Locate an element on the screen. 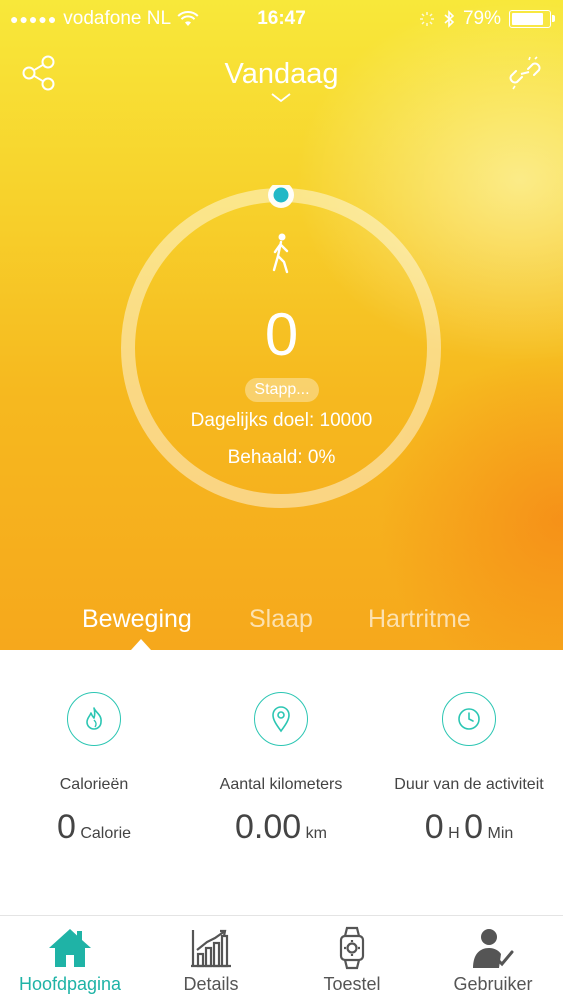 Image resolution: width=563 pixels, height=1001 pixels. tabbar-item-details: Details is located at coordinates (211, 958).